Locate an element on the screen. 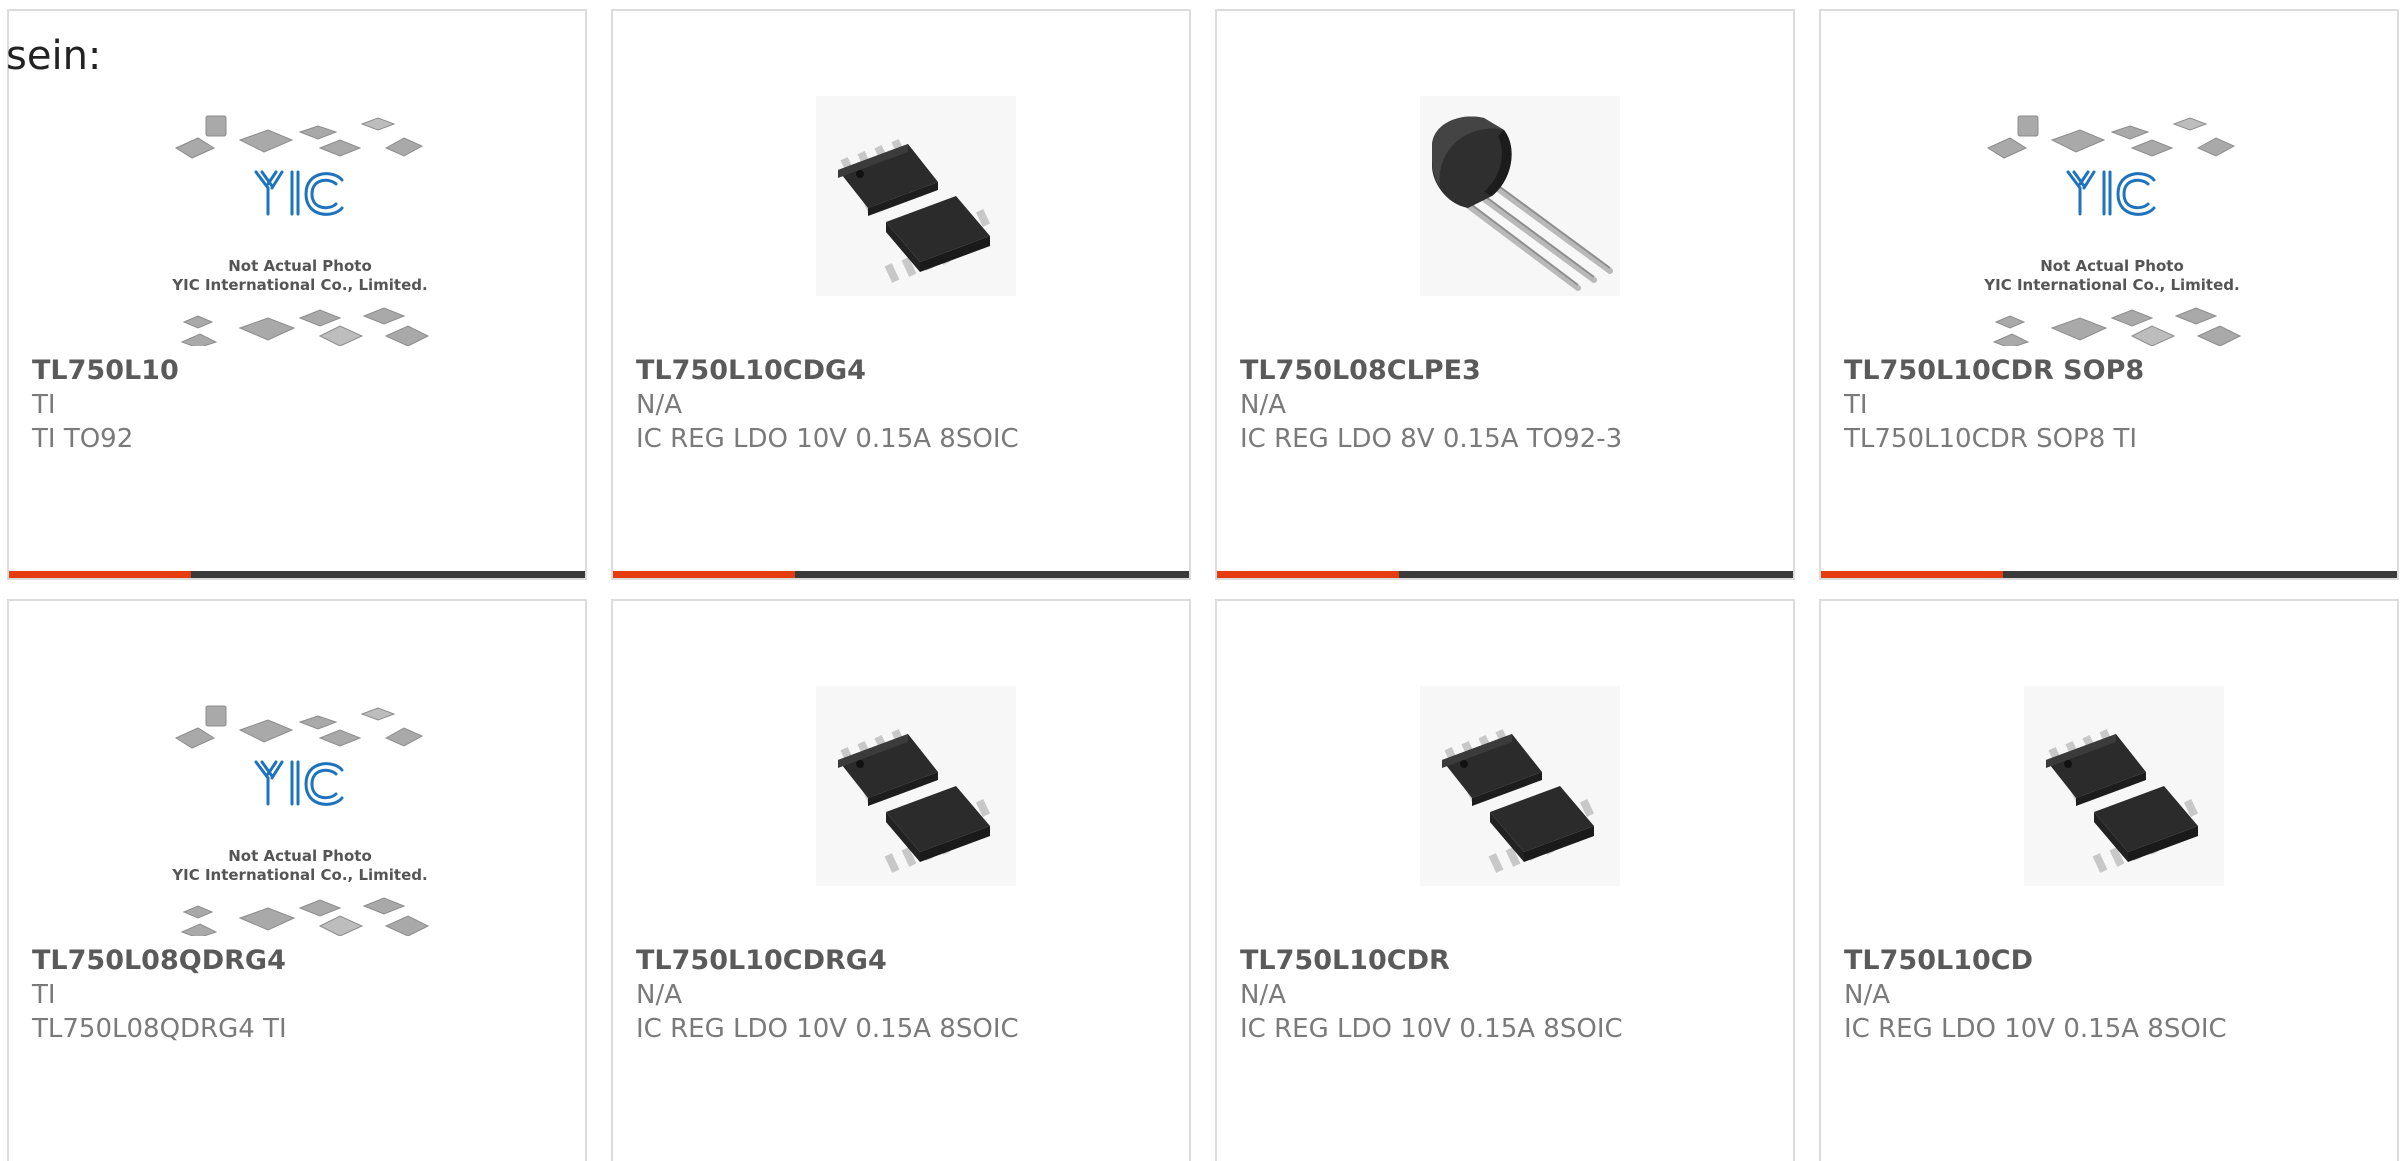  product-part-number: TL750L10 is located at coordinates (303, 371).